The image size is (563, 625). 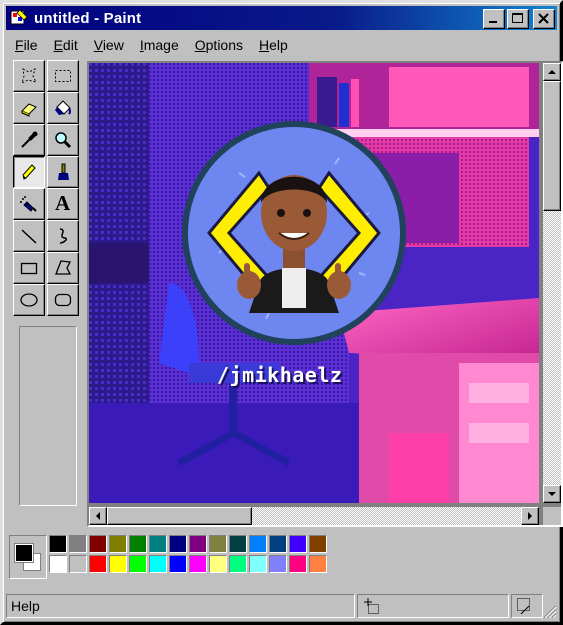 What do you see at coordinates (433, 606) in the screenshot?
I see `status-cursor-position` at bounding box center [433, 606].